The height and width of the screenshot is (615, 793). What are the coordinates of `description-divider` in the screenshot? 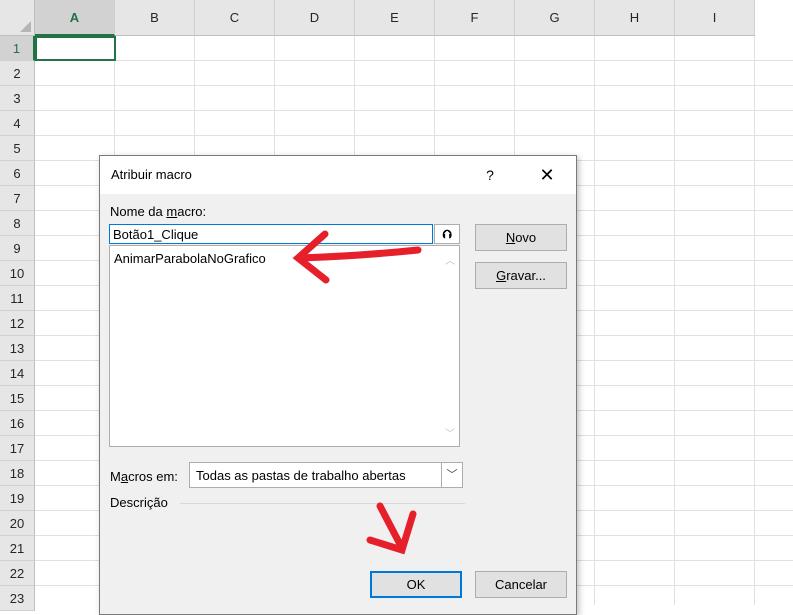 It's located at (322, 503).